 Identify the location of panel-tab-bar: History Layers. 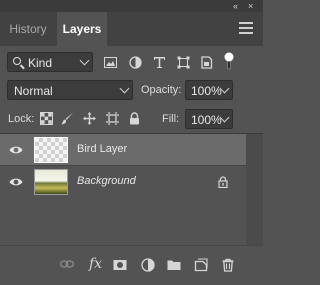
(131, 29).